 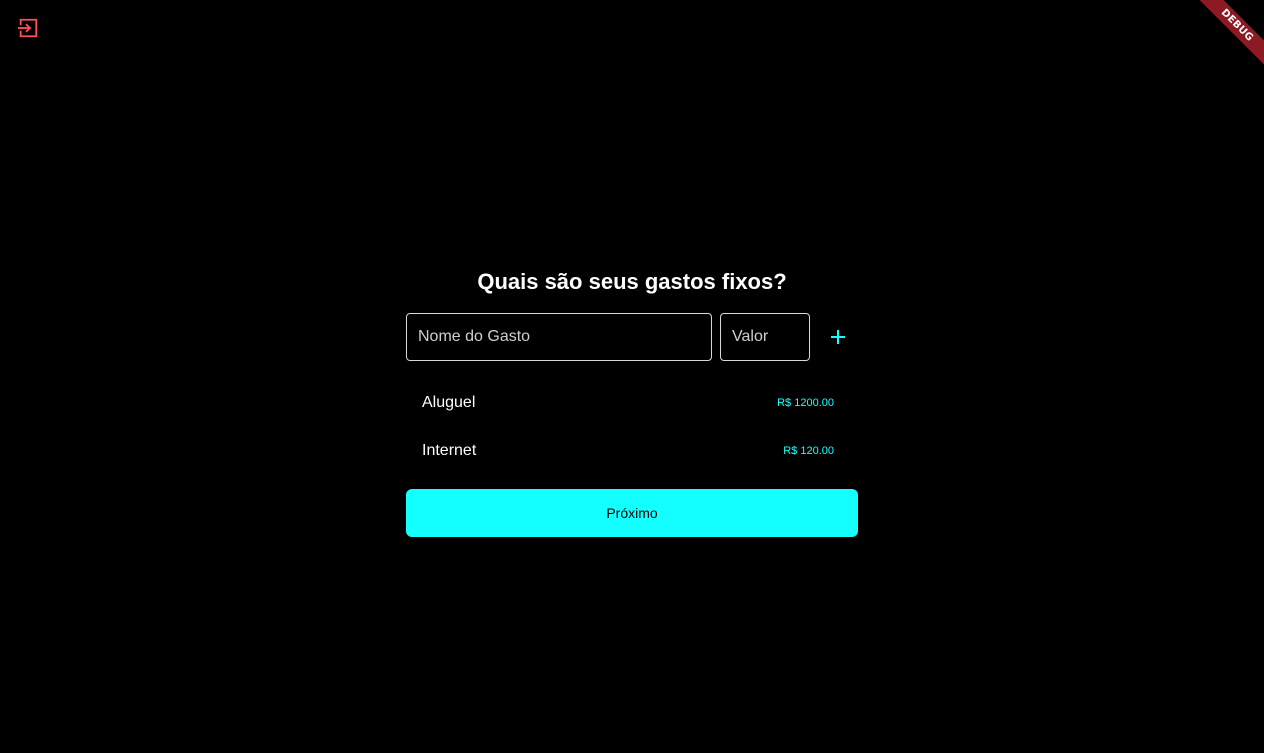 What do you see at coordinates (632, 451) in the screenshot?
I see `expense-list-item: Internet R$ 120.00` at bounding box center [632, 451].